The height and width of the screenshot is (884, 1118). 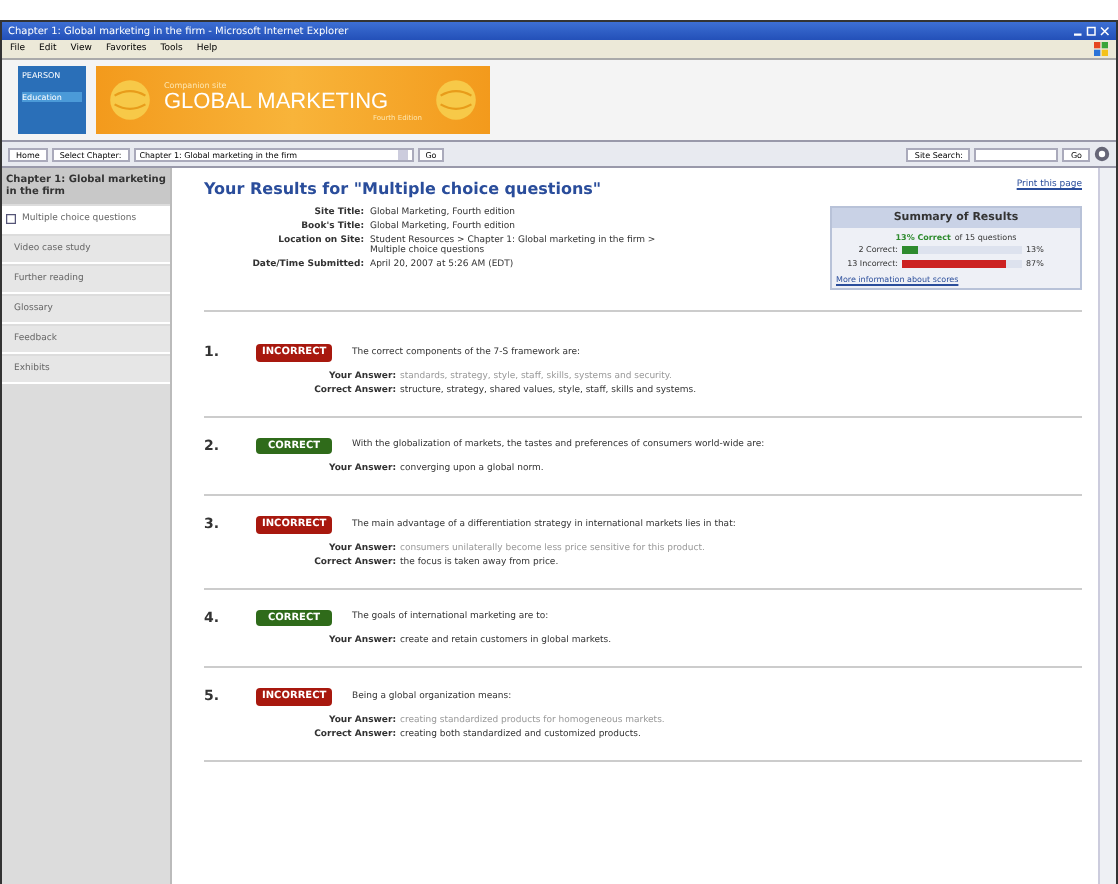 What do you see at coordinates (1101, 49) in the screenshot?
I see `windows-logo-icon` at bounding box center [1101, 49].